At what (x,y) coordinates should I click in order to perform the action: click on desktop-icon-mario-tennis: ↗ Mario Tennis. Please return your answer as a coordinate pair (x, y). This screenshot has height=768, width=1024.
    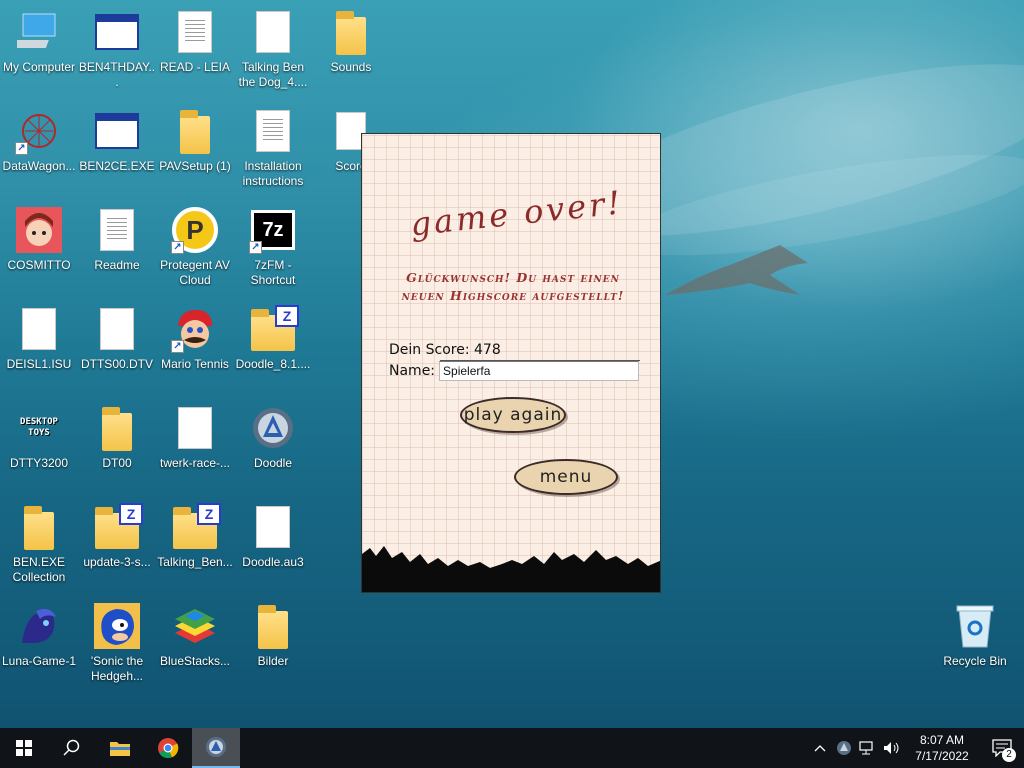
    Looking at the image, I should click on (195, 351).